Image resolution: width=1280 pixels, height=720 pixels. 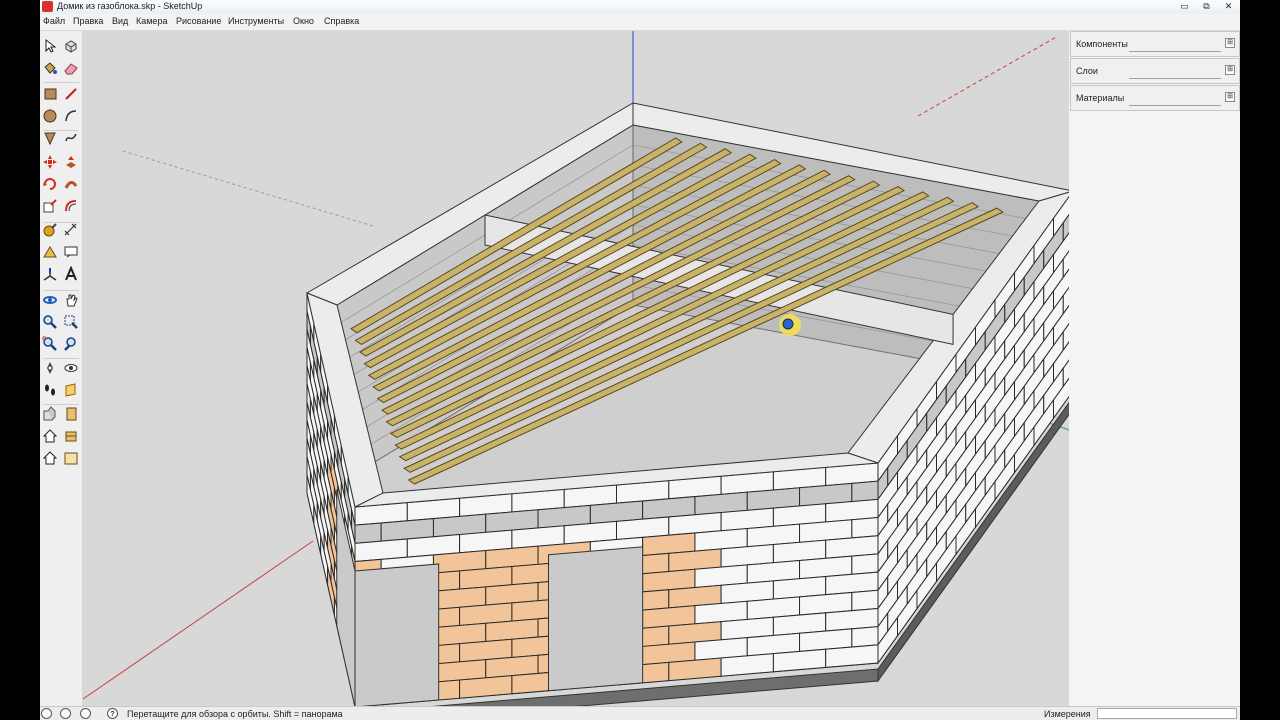 I want to click on components-expand-icon: ⊞, so click(x=1230, y=43).